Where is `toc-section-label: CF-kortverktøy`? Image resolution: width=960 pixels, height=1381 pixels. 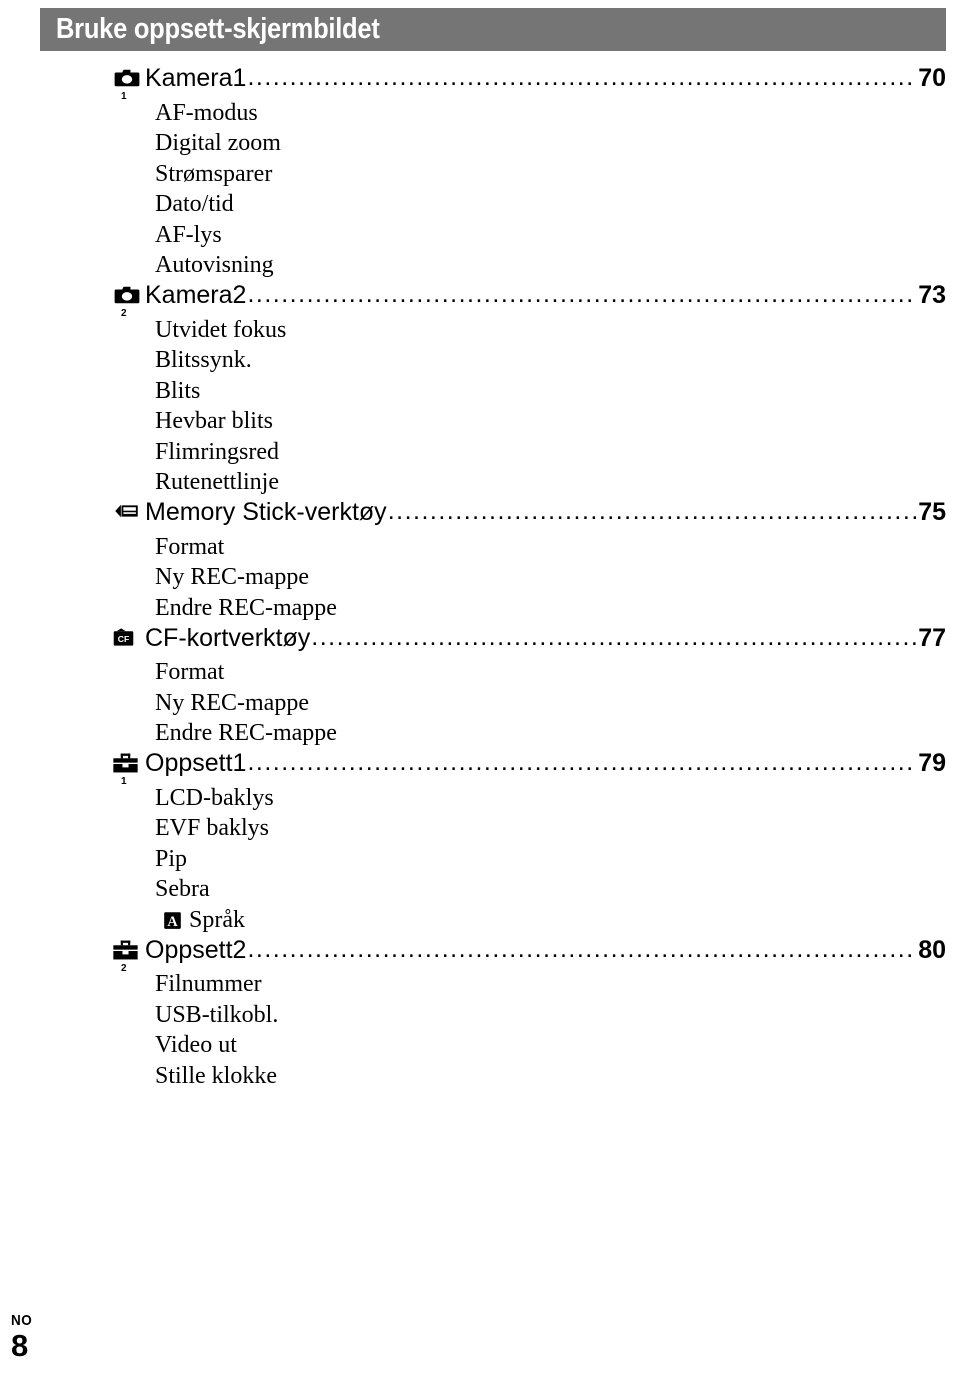 toc-section-label: CF-kortverktøy is located at coordinates (228, 637).